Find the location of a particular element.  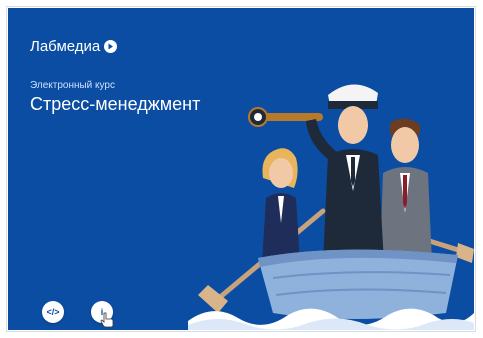

course-subtitle: Электронный курс is located at coordinates (72, 85).